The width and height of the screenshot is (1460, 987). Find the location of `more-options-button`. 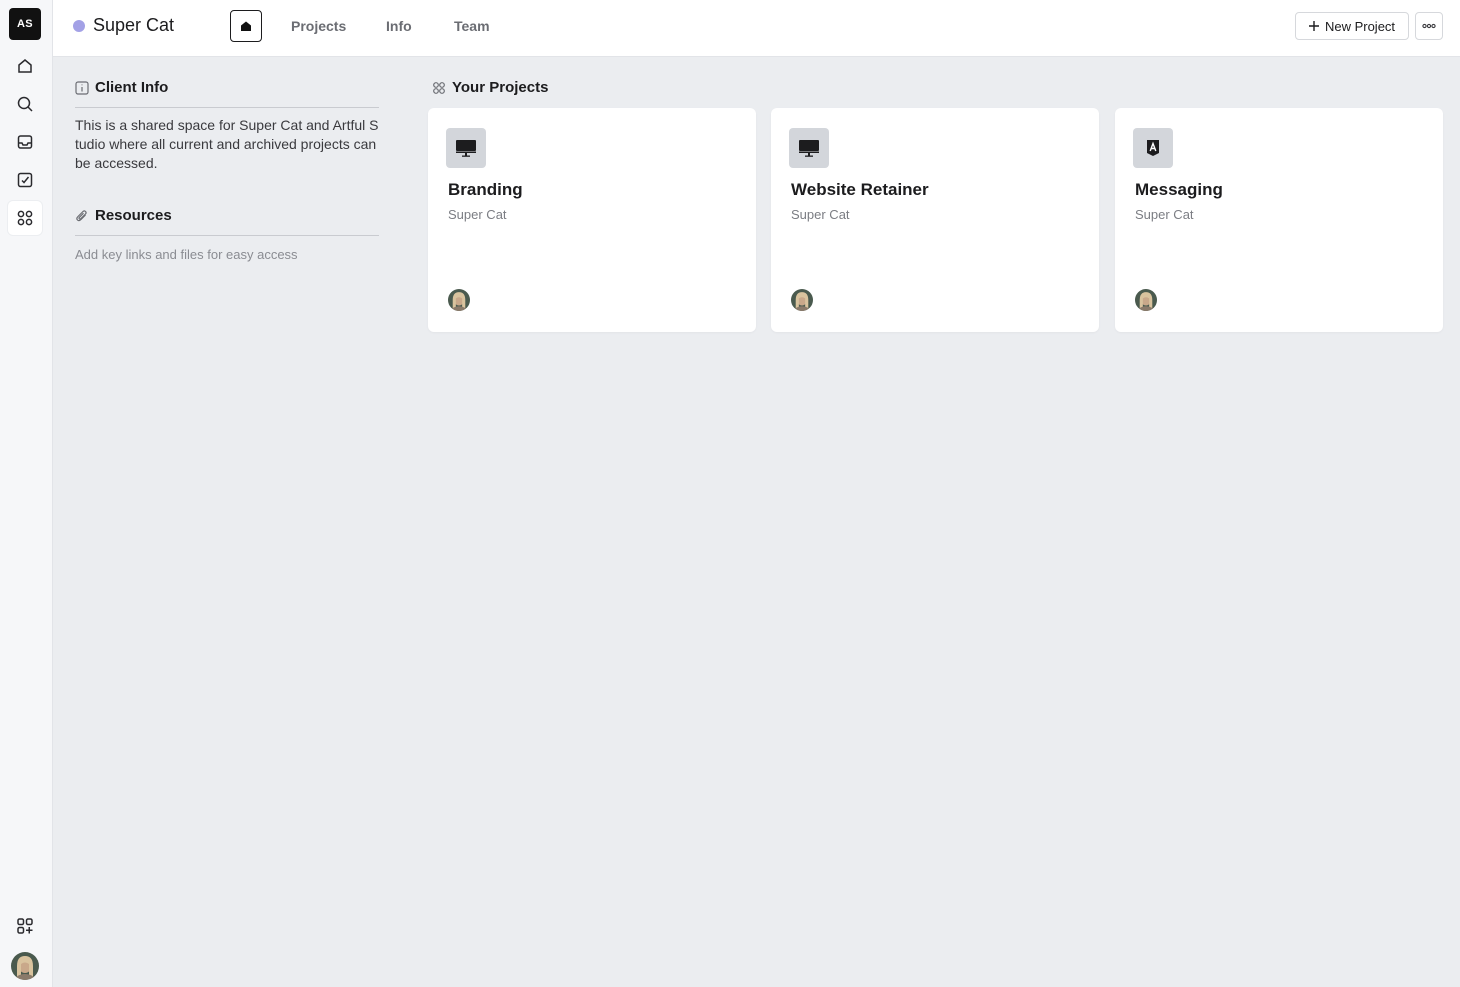

more-options-button is located at coordinates (1429, 26).